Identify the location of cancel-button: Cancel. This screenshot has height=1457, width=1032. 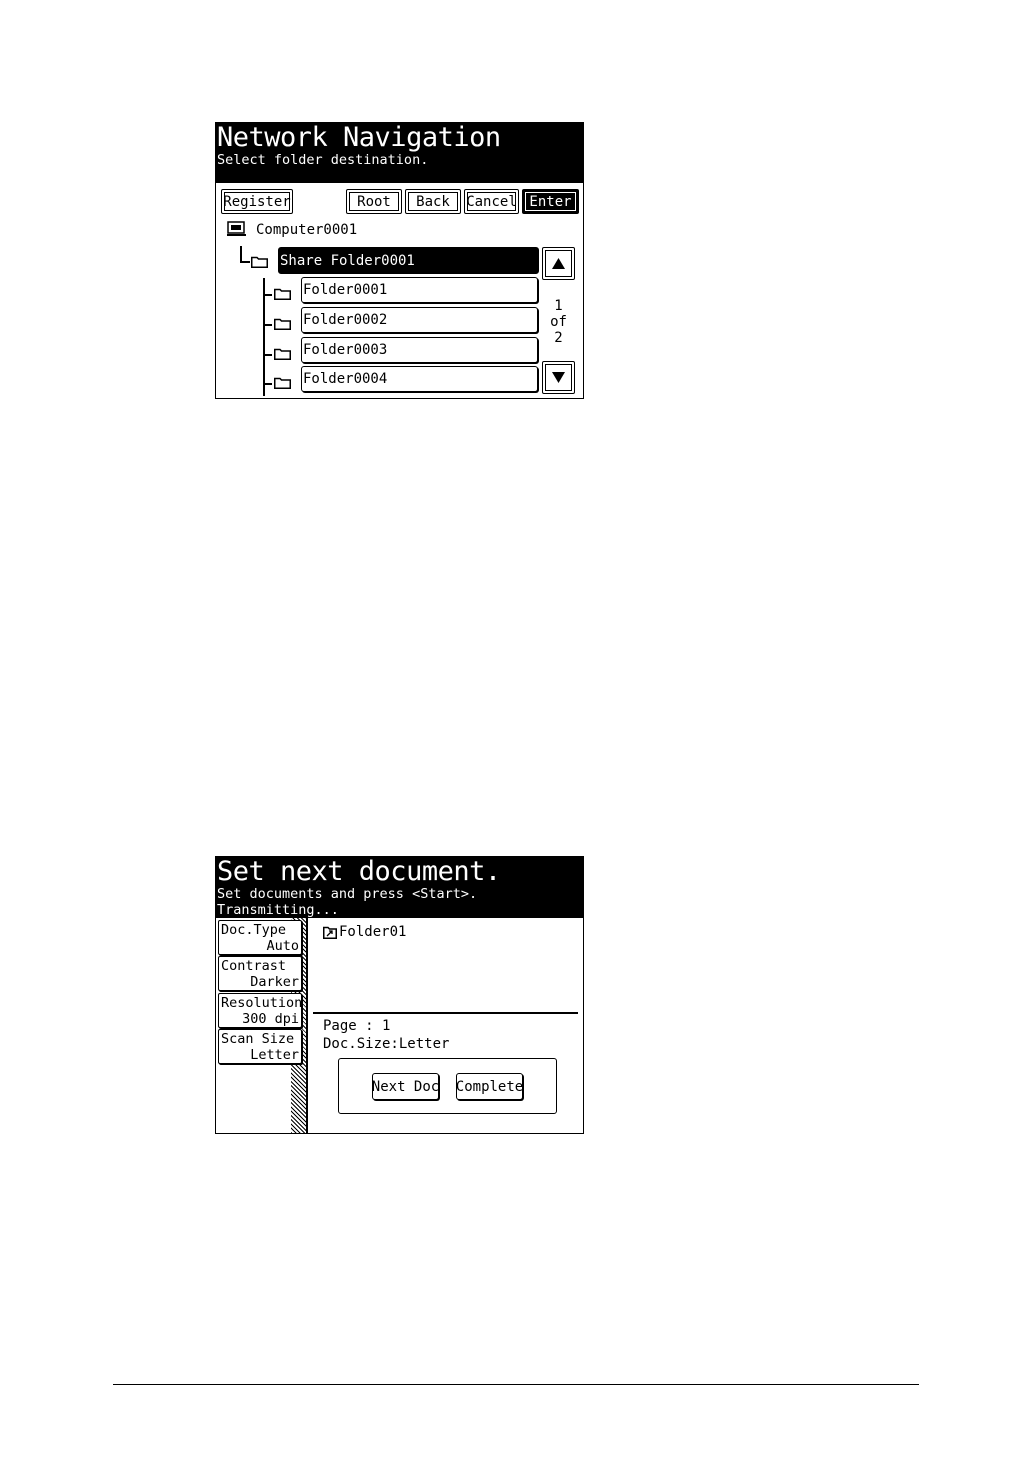
(491, 201).